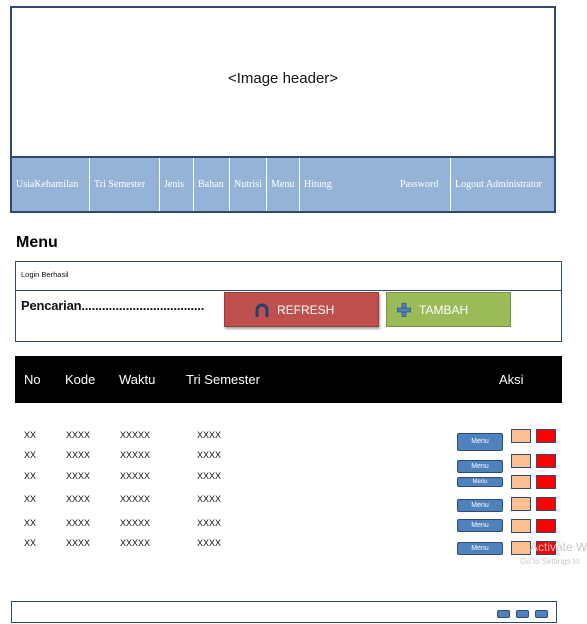  I want to click on refresh-button-label: REFRESH, so click(306, 310).